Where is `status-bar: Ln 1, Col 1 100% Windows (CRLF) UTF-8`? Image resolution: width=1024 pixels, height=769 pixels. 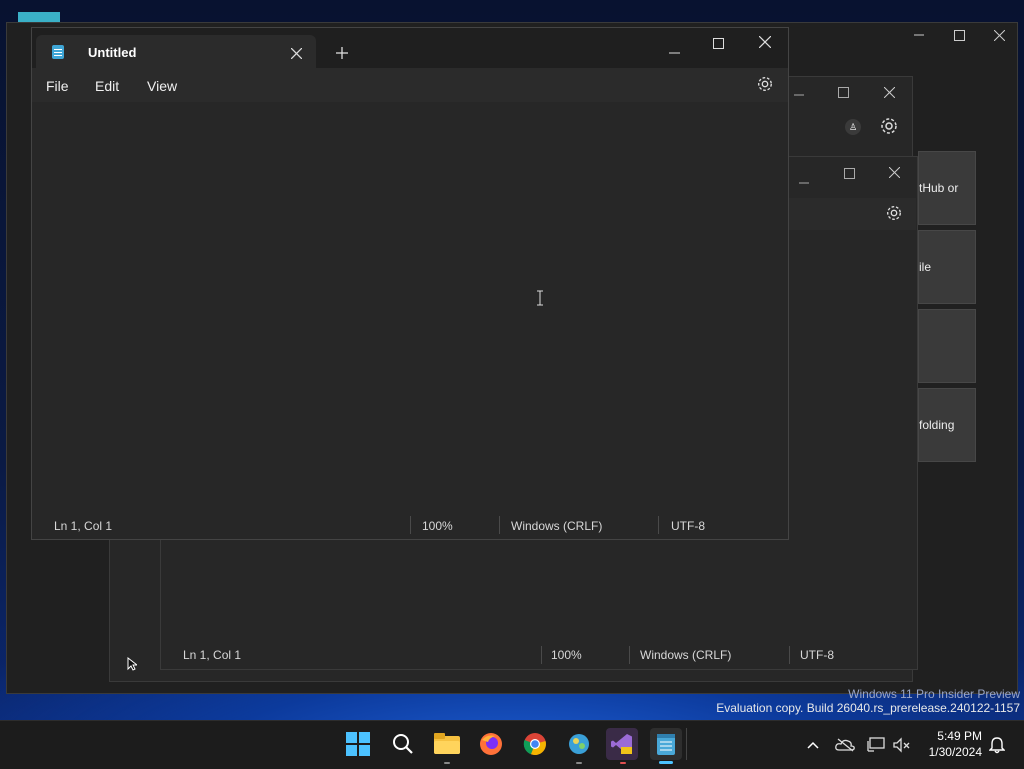
status-bar: Ln 1, Col 1 100% Windows (CRLF) UTF-8 is located at coordinates (410, 525).